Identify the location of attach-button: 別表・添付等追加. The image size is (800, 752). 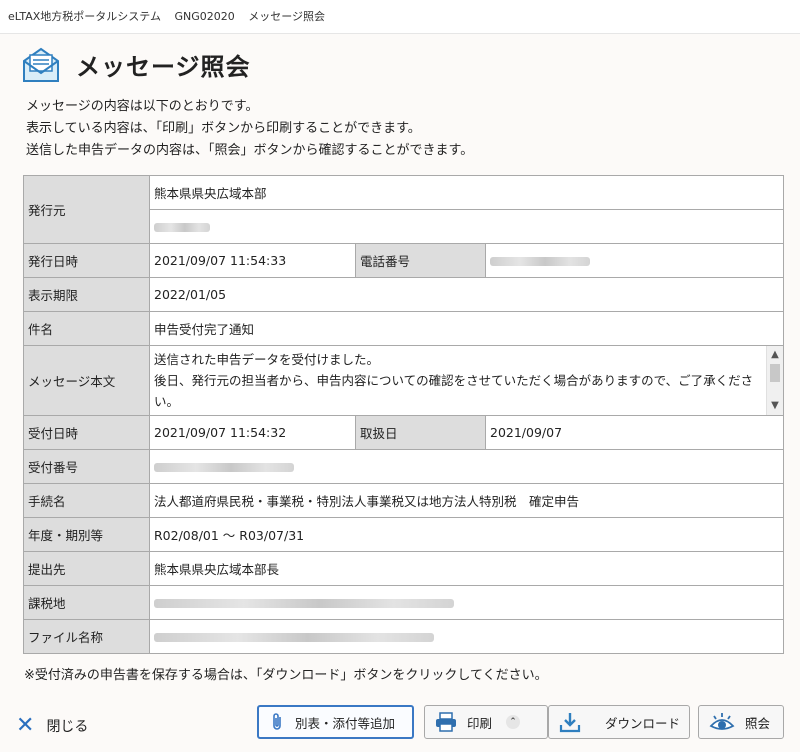
(335, 722).